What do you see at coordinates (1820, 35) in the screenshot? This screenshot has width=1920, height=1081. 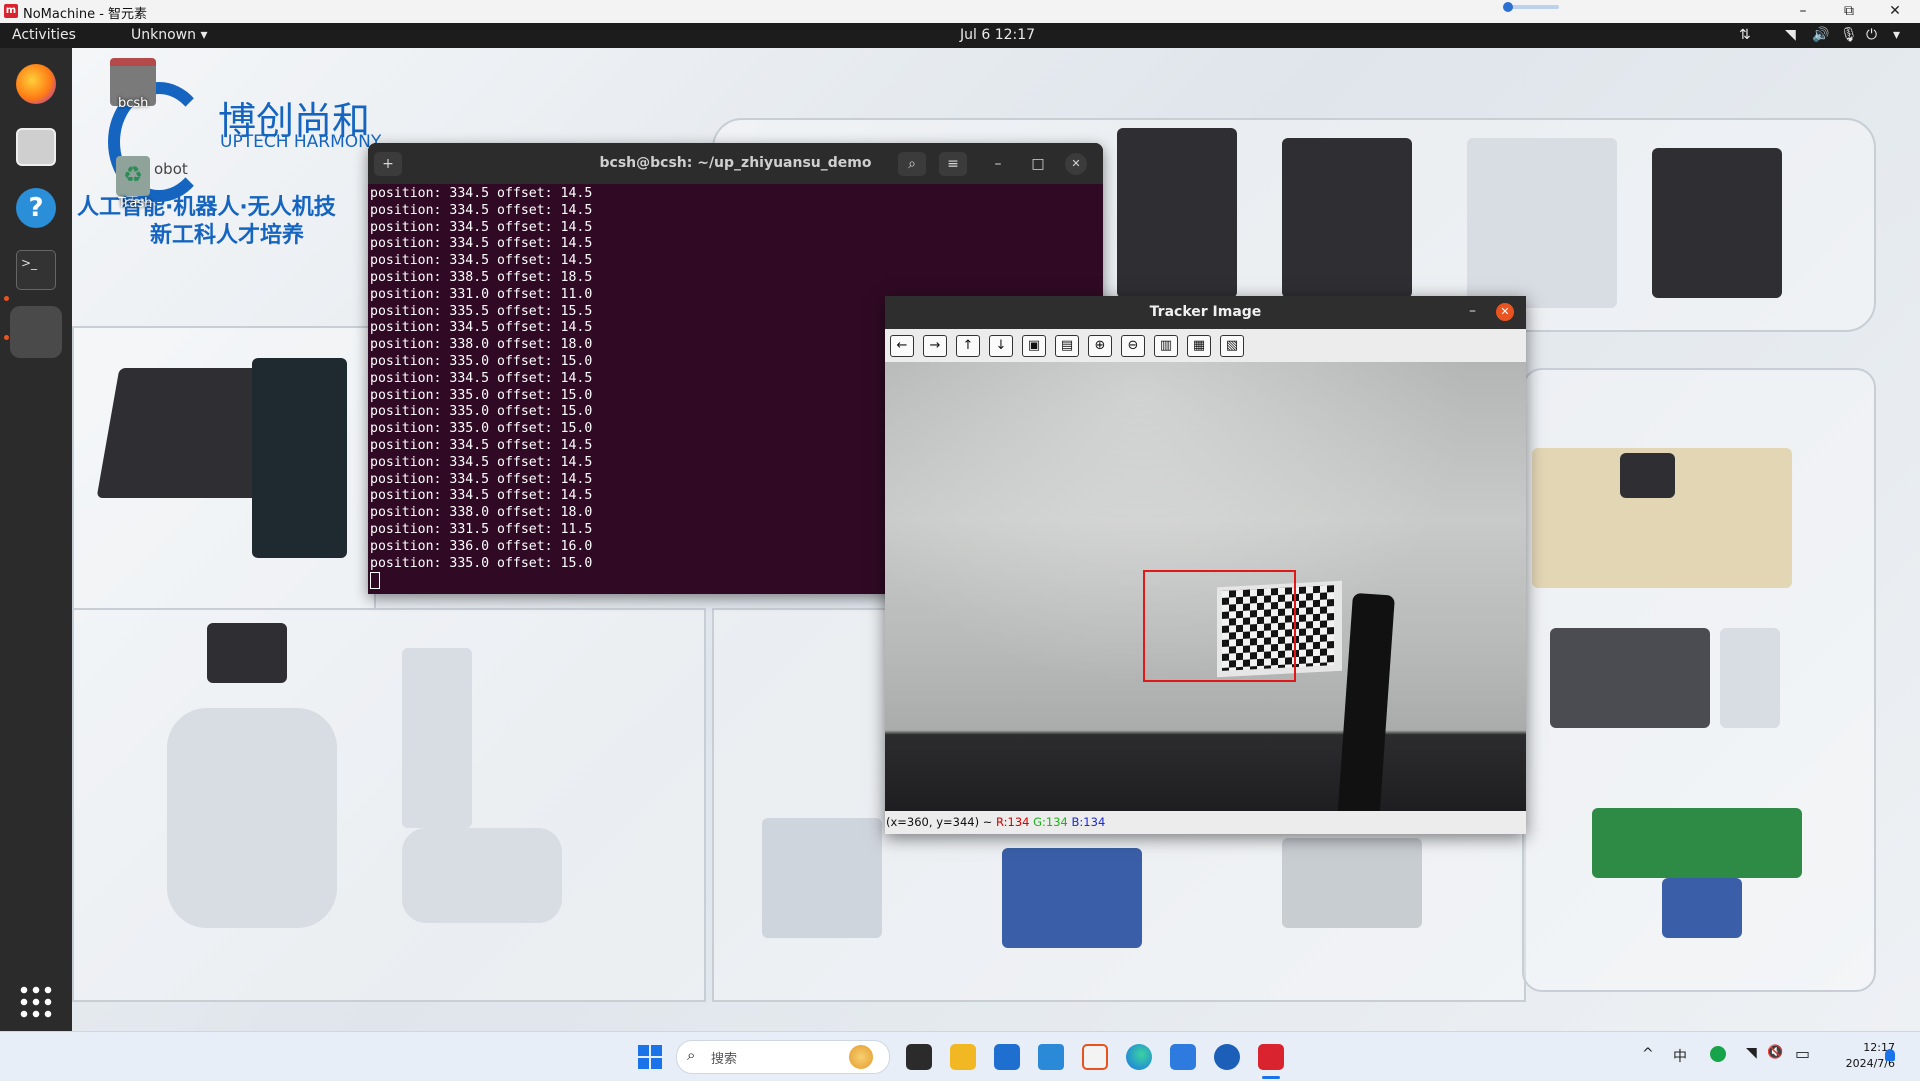 I see `volume-icon: 🔊` at bounding box center [1820, 35].